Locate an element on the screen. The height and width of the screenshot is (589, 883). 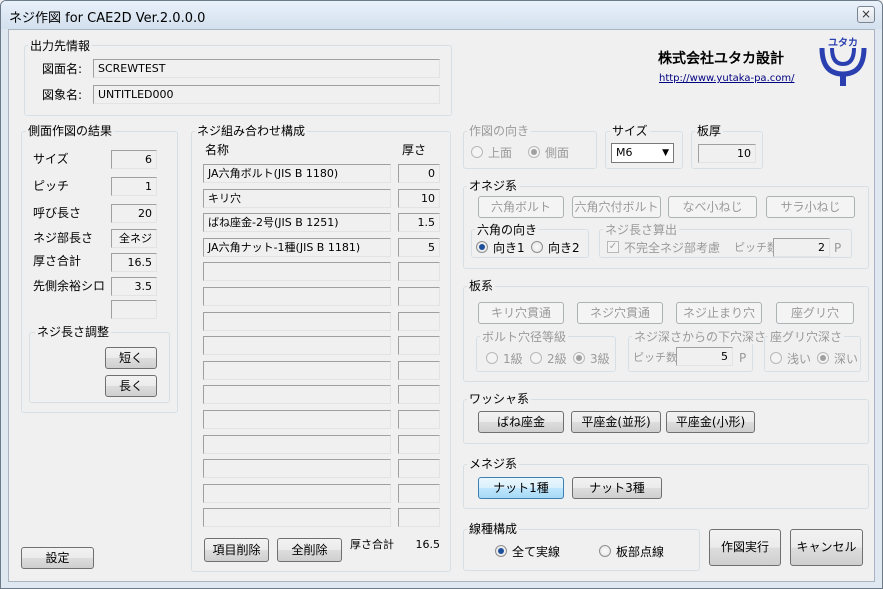
grade-3-radio is located at coordinates (579, 358).